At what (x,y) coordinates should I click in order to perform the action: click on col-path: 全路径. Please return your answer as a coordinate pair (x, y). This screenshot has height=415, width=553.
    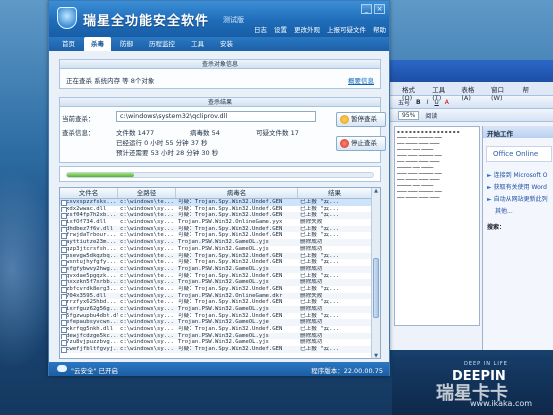
    Looking at the image, I should click on (147, 193).